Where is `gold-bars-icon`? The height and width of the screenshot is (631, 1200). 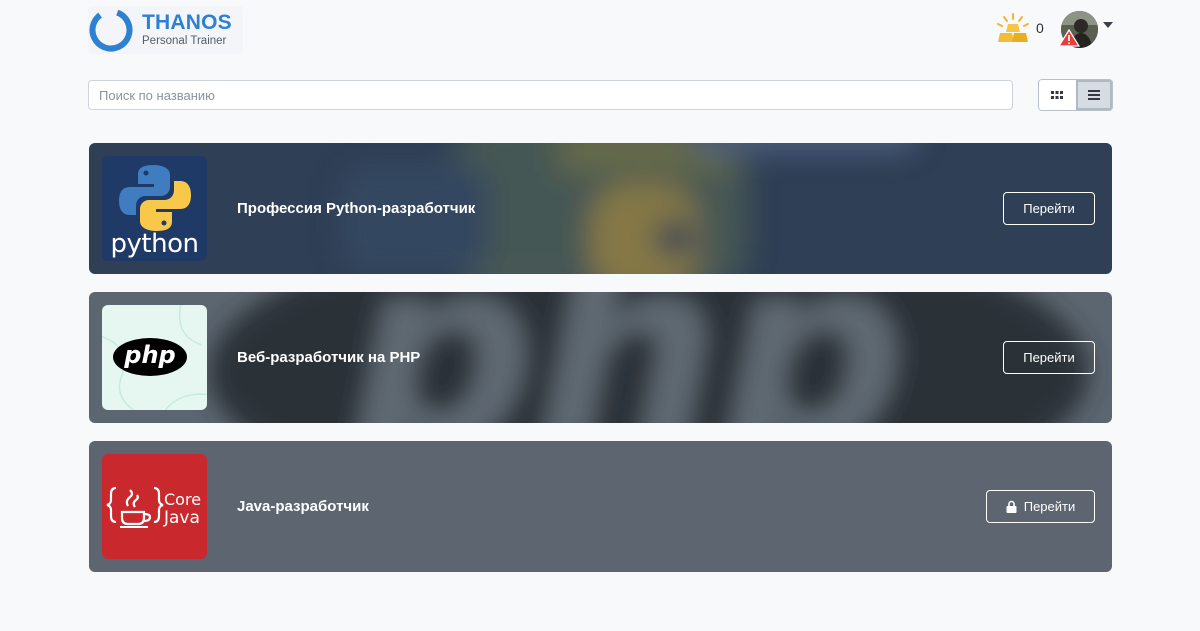
gold-bars-icon is located at coordinates (1013, 27).